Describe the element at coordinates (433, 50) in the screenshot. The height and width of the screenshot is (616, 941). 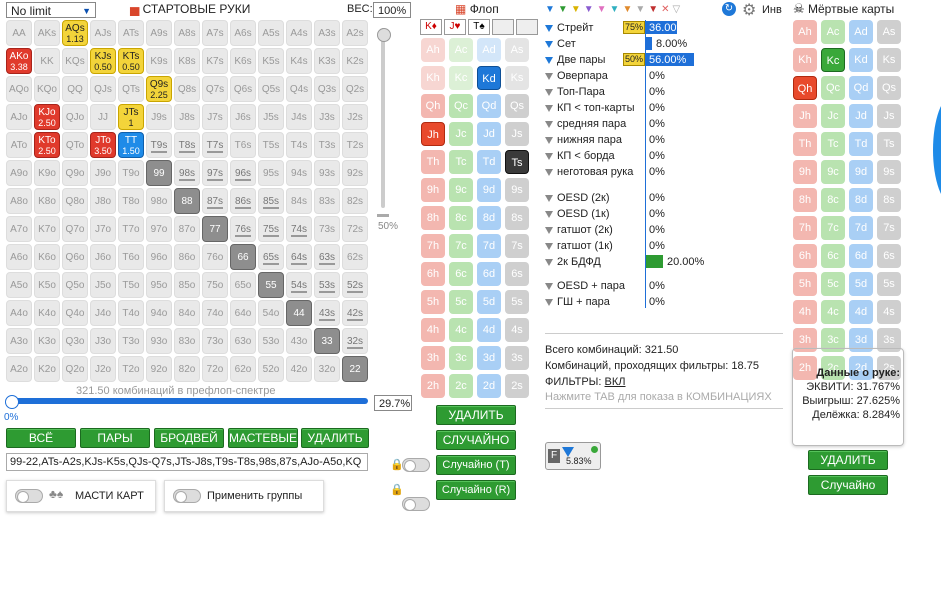
I see `flop-card-Ah: Ah` at that location.